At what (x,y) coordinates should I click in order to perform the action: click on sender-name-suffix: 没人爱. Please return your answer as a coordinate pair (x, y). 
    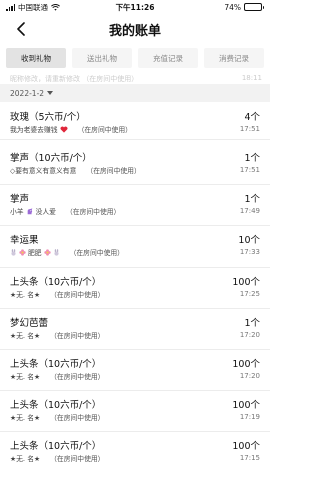
    Looking at the image, I should click on (45, 212).